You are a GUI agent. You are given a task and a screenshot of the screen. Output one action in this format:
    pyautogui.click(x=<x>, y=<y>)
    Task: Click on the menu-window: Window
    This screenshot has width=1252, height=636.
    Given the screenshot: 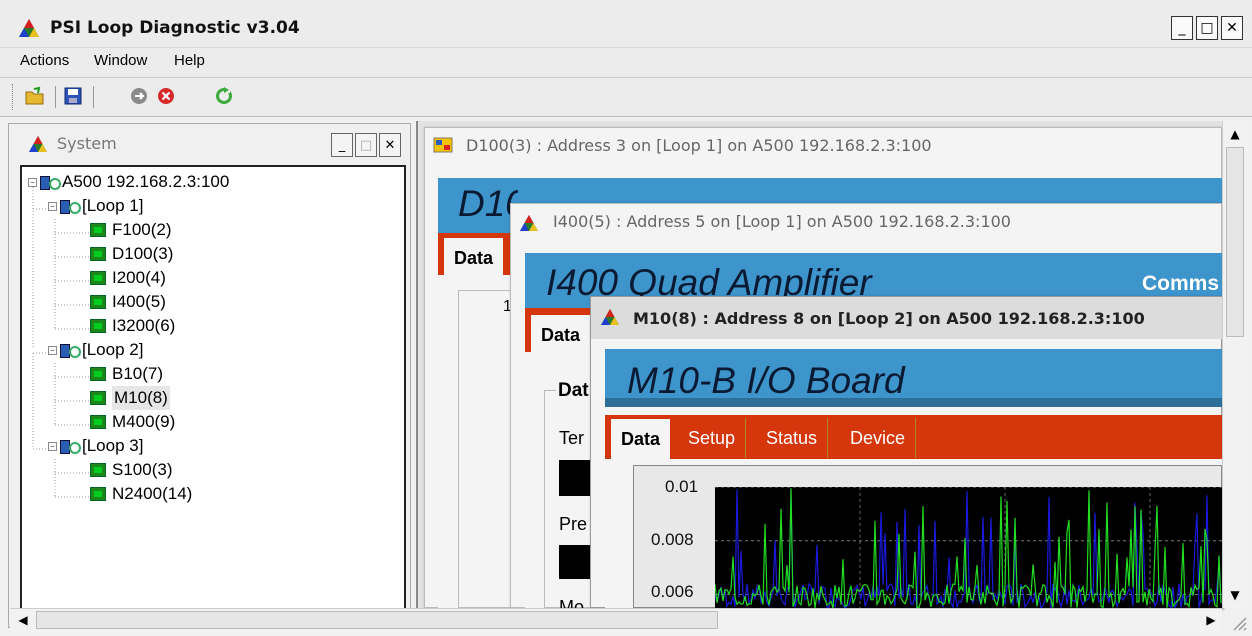 What is the action you would take?
    pyautogui.click(x=120, y=60)
    